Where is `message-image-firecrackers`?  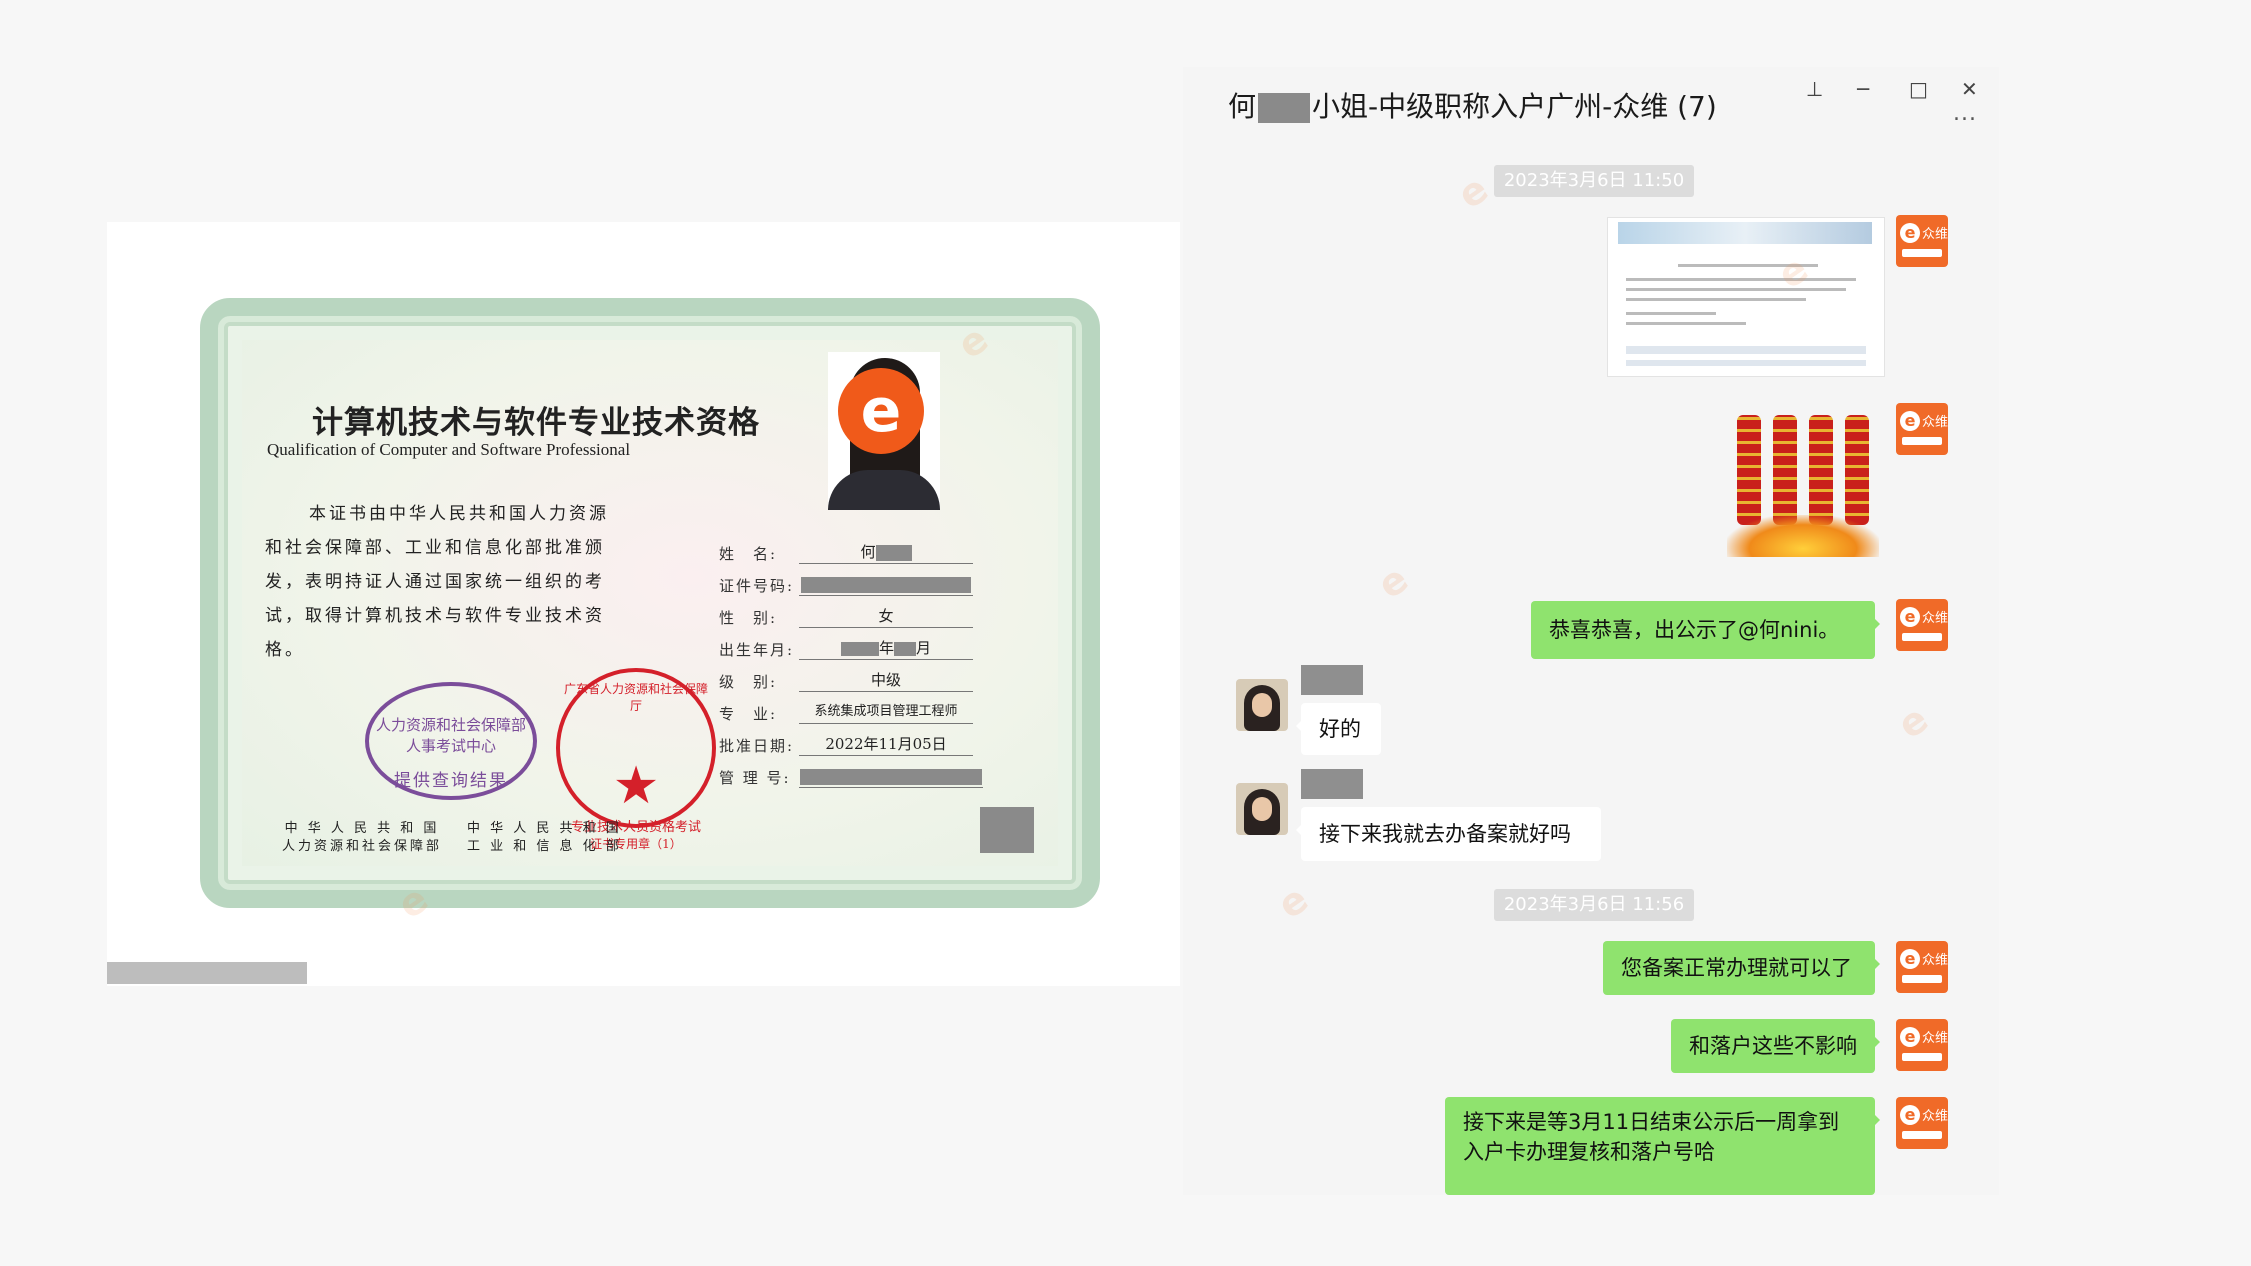
message-image-firecrackers is located at coordinates (1803, 482).